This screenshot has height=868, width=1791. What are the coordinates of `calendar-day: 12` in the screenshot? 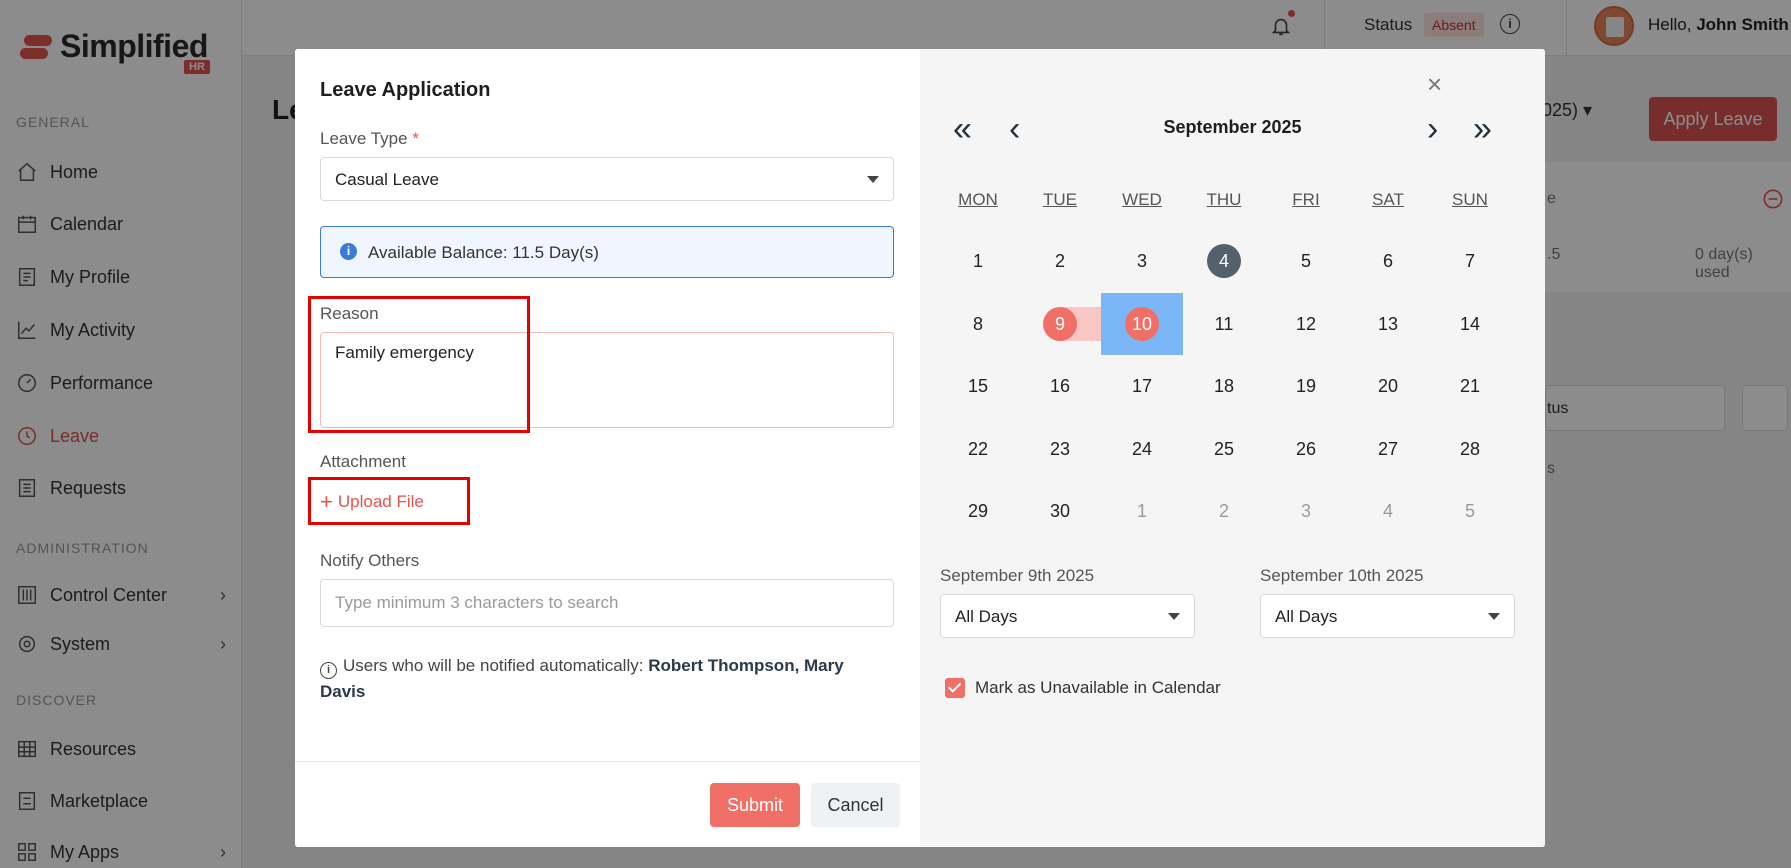 It's located at (1306, 324).